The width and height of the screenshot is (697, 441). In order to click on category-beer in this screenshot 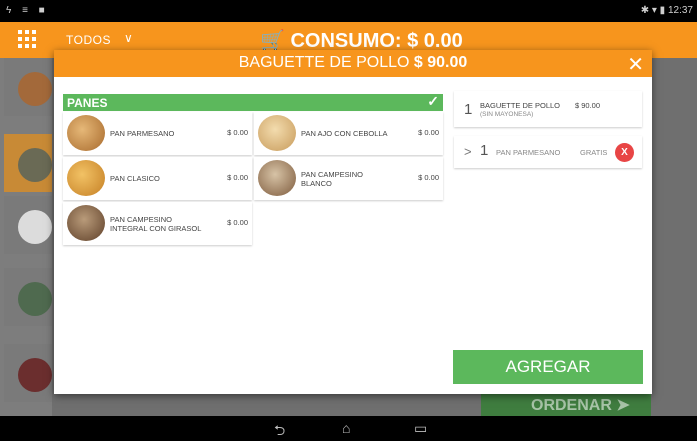, I will do `click(28, 297)`.